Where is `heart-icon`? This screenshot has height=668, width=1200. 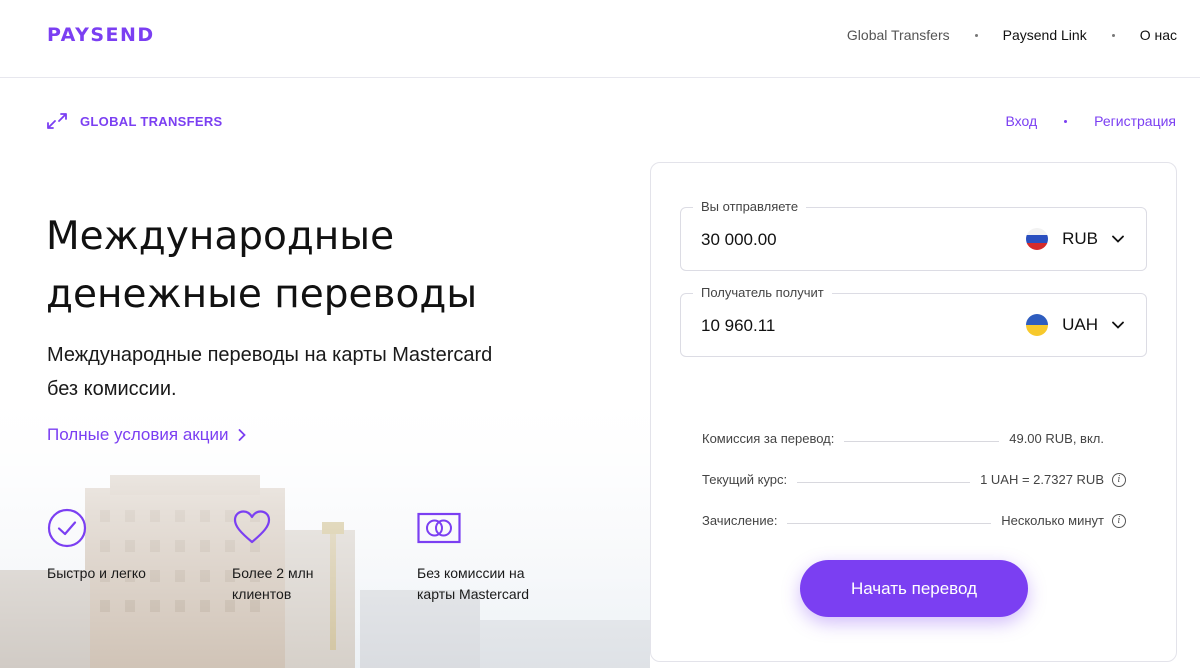
heart-icon is located at coordinates (252, 527).